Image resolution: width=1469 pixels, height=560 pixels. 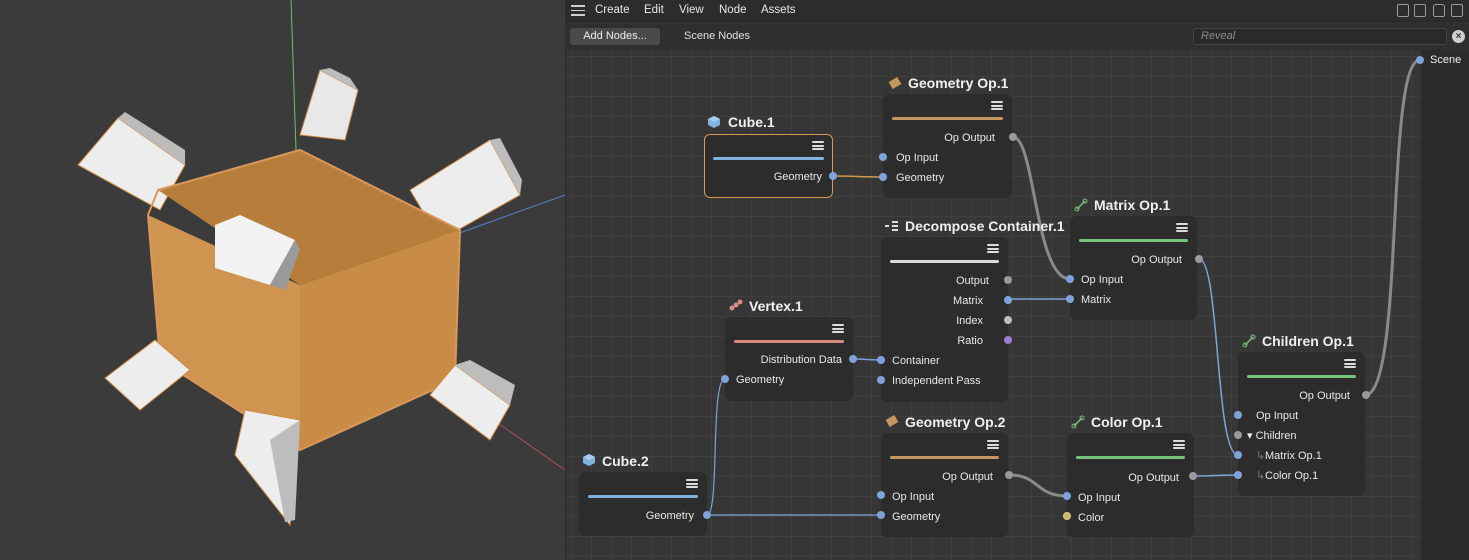 What do you see at coordinates (881, 360) in the screenshot?
I see `input-port-container` at bounding box center [881, 360].